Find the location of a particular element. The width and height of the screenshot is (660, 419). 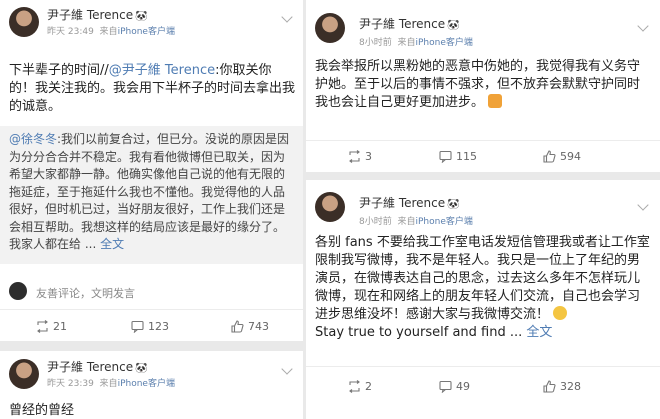

repost-mark: // is located at coordinates (104, 70).